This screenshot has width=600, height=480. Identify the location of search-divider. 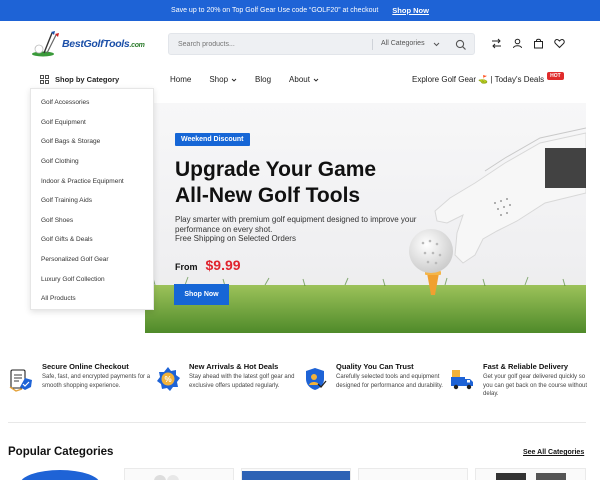
(372, 44).